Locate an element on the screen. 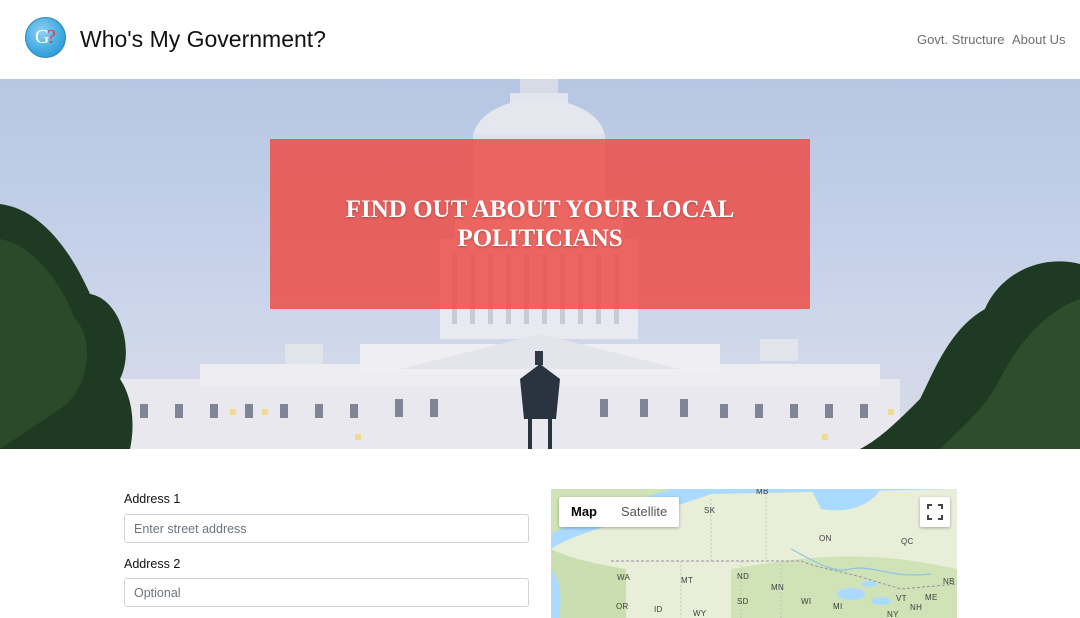 The image size is (1080, 618). map-label-qc: QC is located at coordinates (907, 541).